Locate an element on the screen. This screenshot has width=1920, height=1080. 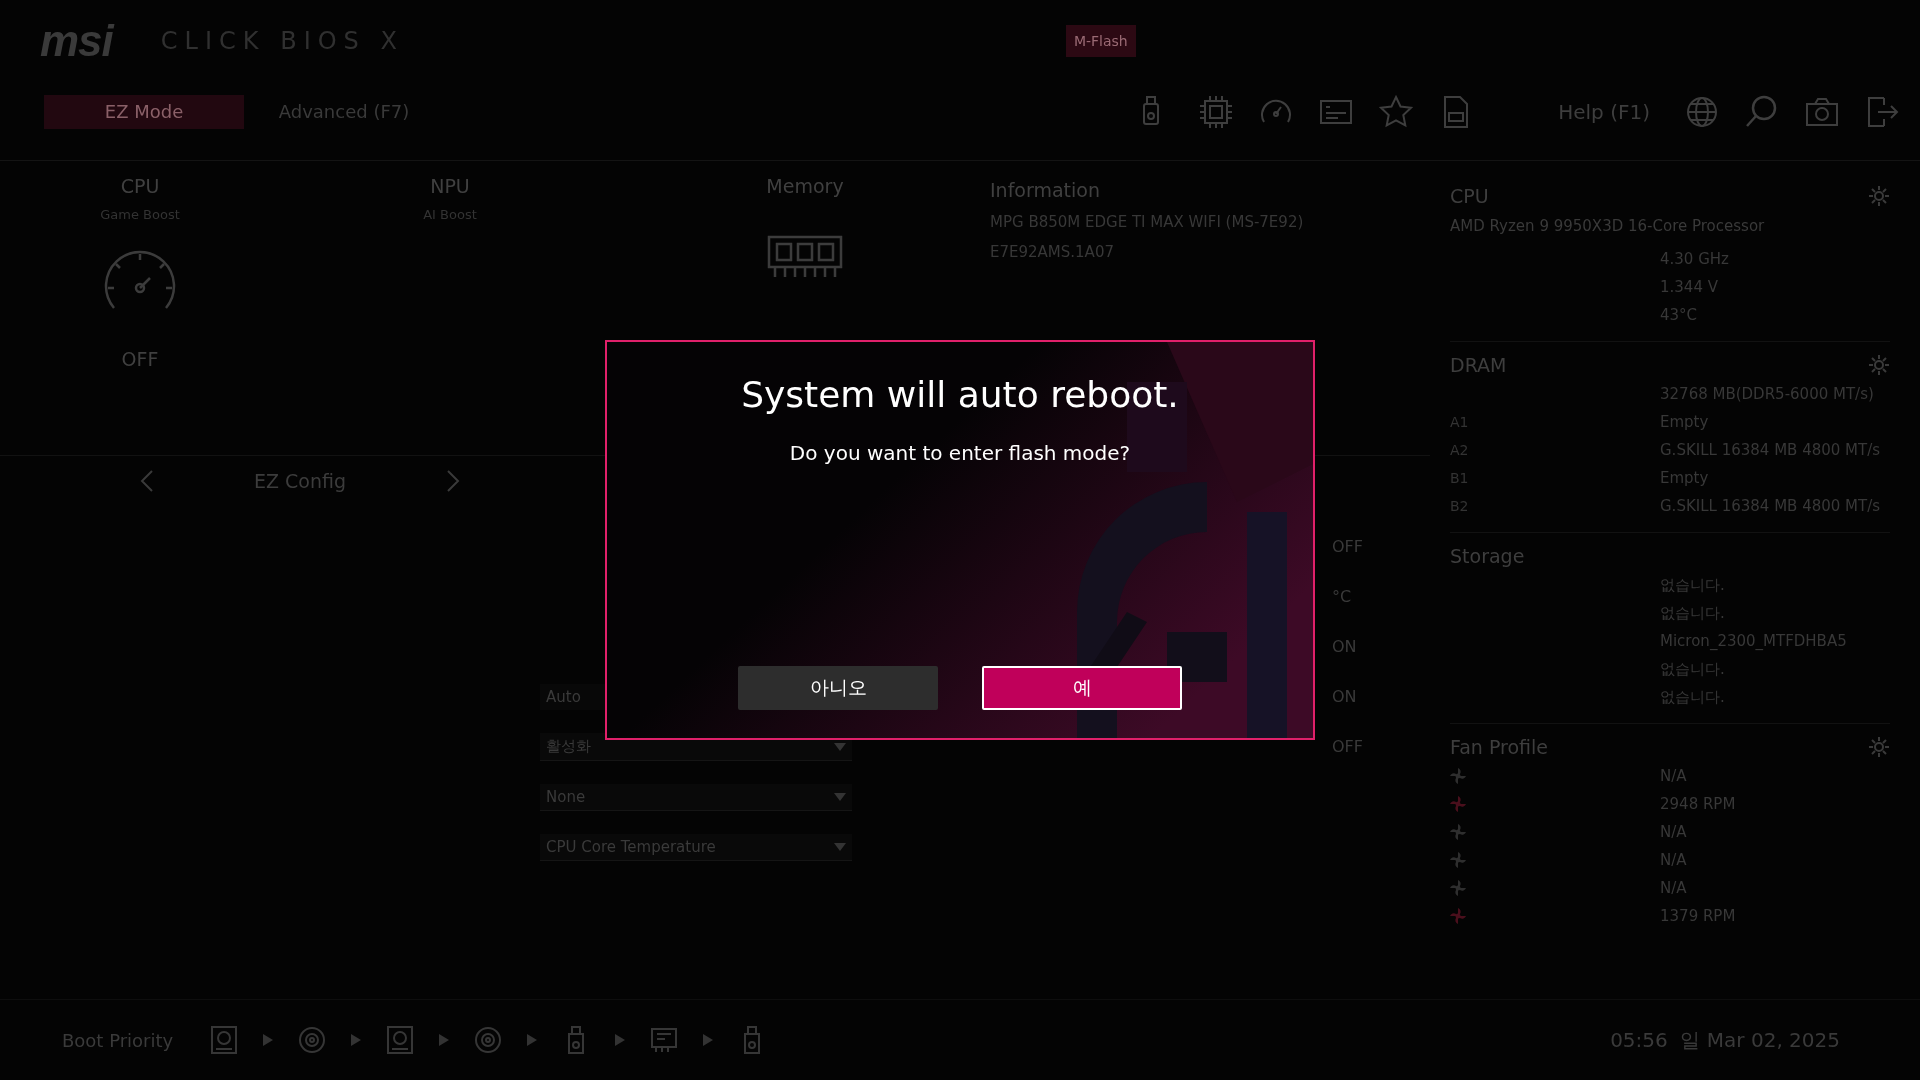
star-icon is located at coordinates (1396, 112).